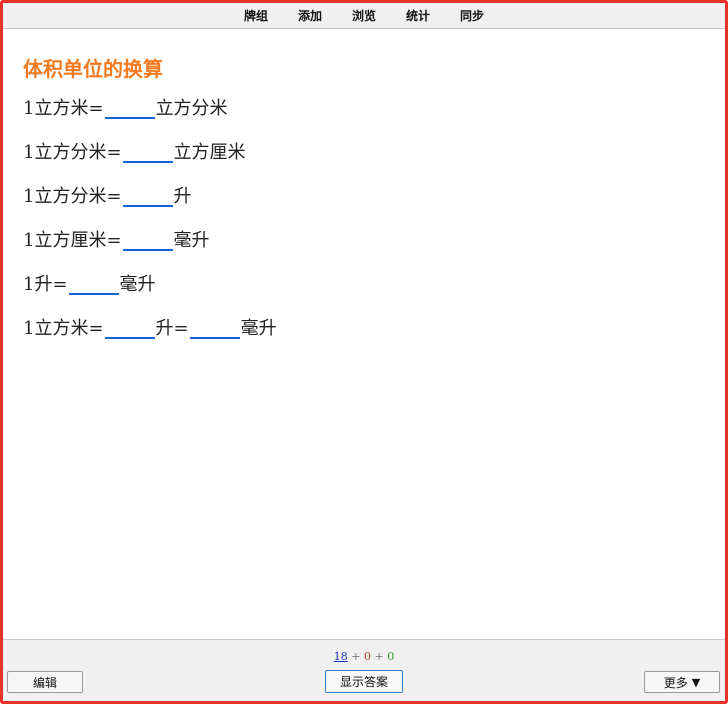  What do you see at coordinates (364, 339) in the screenshot?
I see `question-line: 1立方米= 升= 毫升` at bounding box center [364, 339].